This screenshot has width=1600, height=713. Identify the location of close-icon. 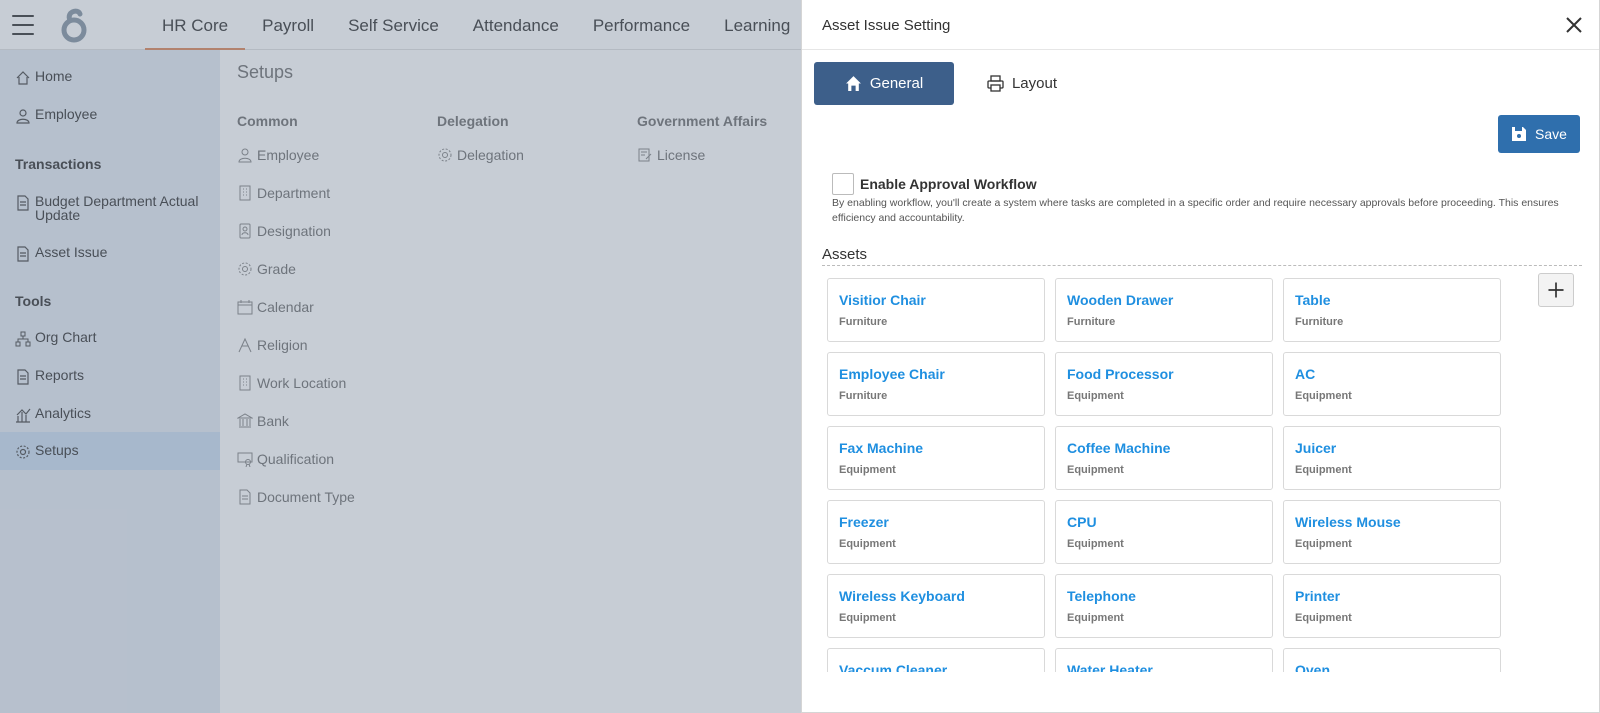
(1574, 25).